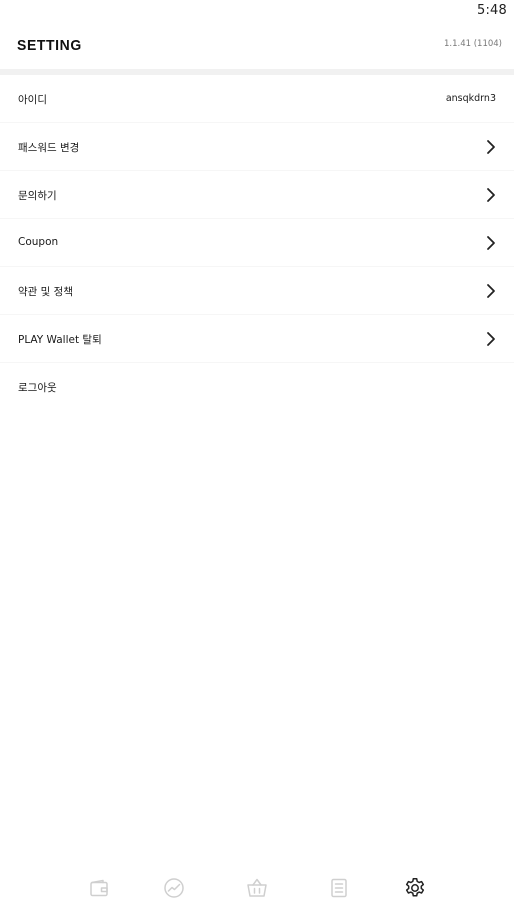 This screenshot has height=914, width=514. I want to click on app-version: 1.1.41 (1104), so click(472, 44).